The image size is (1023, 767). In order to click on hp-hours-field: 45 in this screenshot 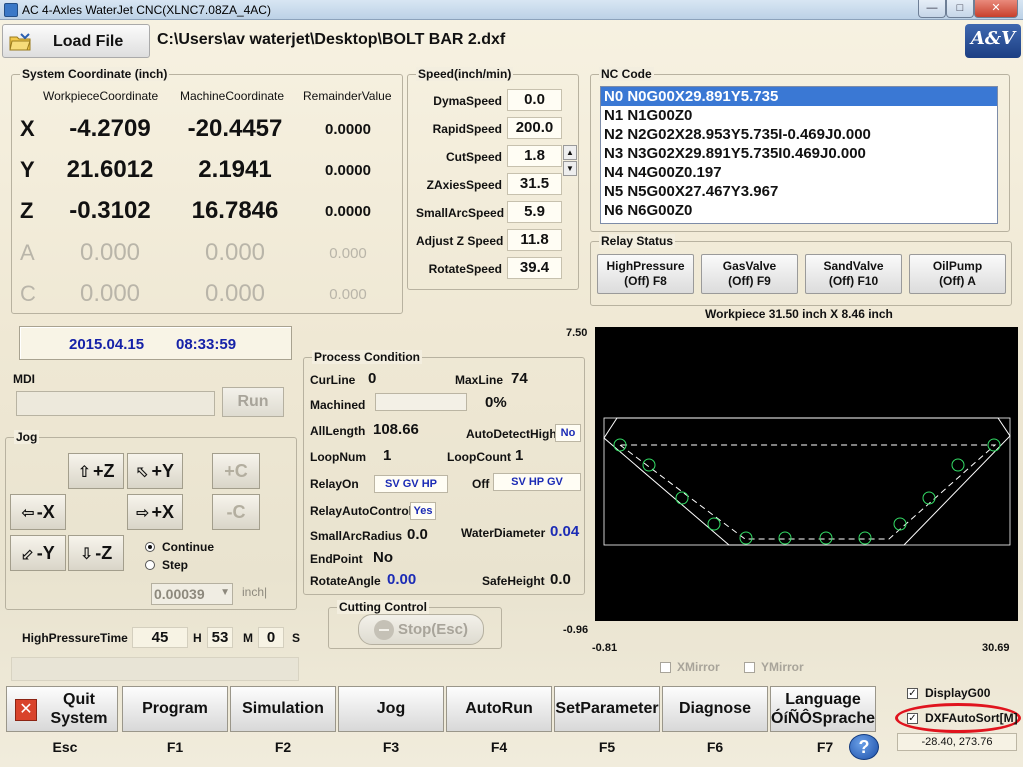, I will do `click(160, 637)`.